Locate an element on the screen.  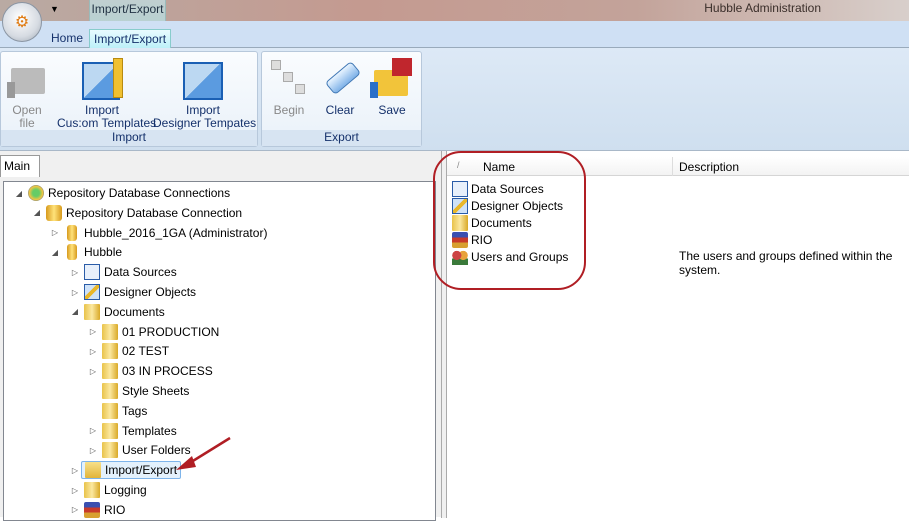
import-custom-templates-button: Import Cus:om Templates is located at coordinates (107, 93).